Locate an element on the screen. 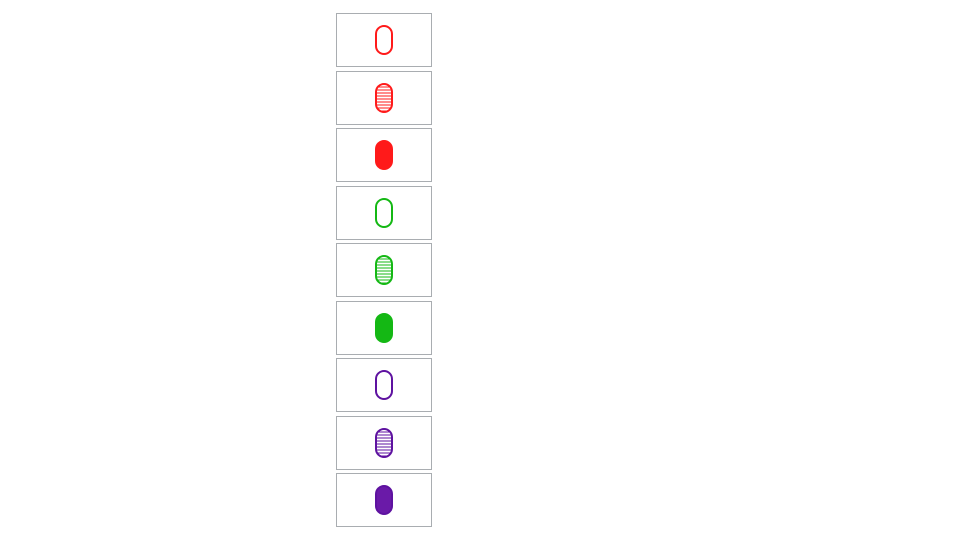 This screenshot has height=545, width=970. card-green-solid-oval is located at coordinates (384, 327).